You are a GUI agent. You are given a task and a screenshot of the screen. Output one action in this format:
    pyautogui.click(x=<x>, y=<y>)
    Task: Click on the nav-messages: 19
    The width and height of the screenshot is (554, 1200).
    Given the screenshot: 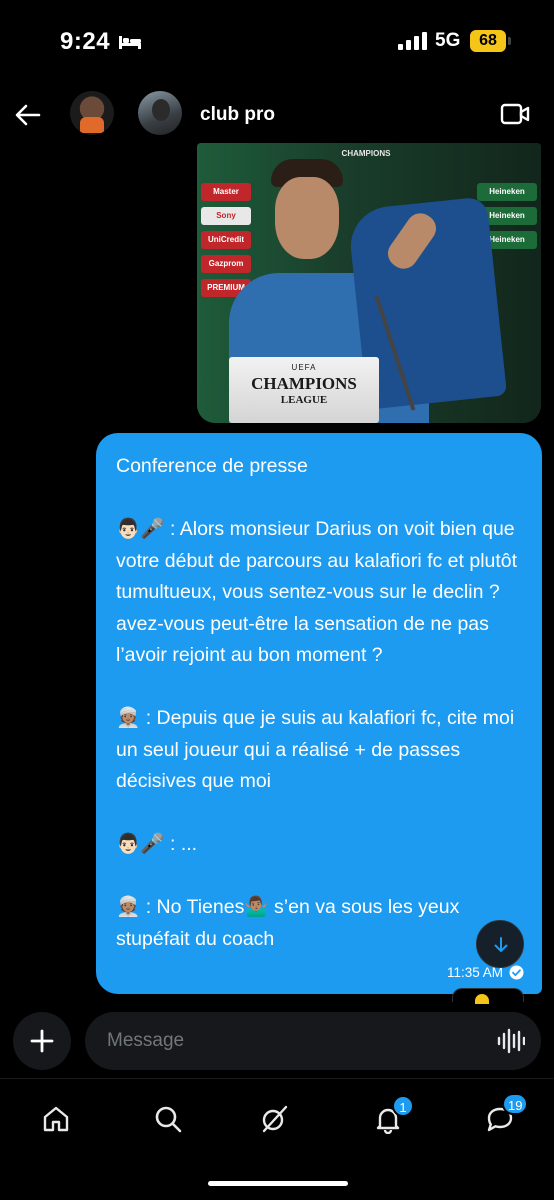 What is the action you would take?
    pyautogui.click(x=505, y=1115)
    